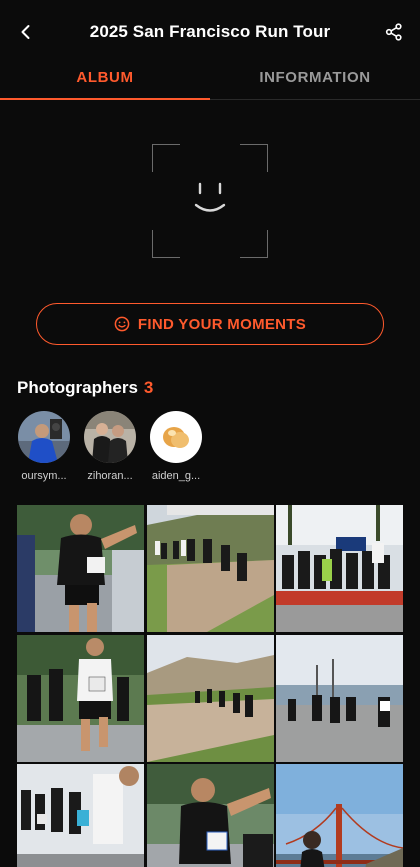  I want to click on photographers-title: Photographers, so click(77, 387).